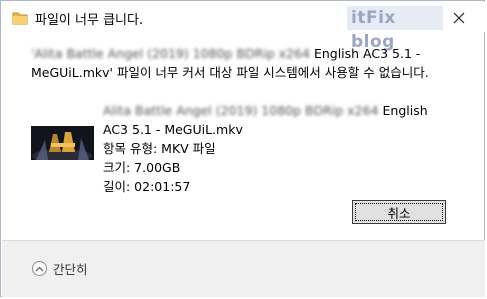  I want to click on file-thumbnail, so click(62, 143).